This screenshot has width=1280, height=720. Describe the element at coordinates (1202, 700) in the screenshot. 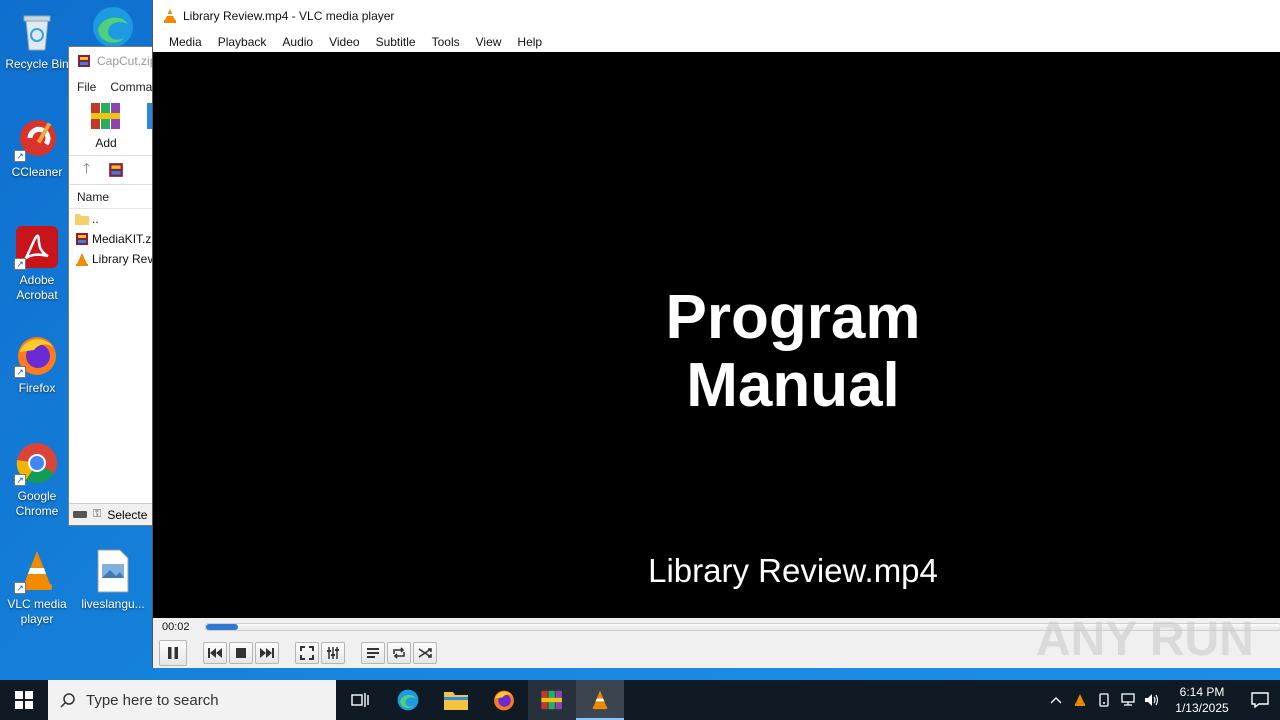

I see `taskbar-clock: 6:14 PM 1/13/2025` at that location.